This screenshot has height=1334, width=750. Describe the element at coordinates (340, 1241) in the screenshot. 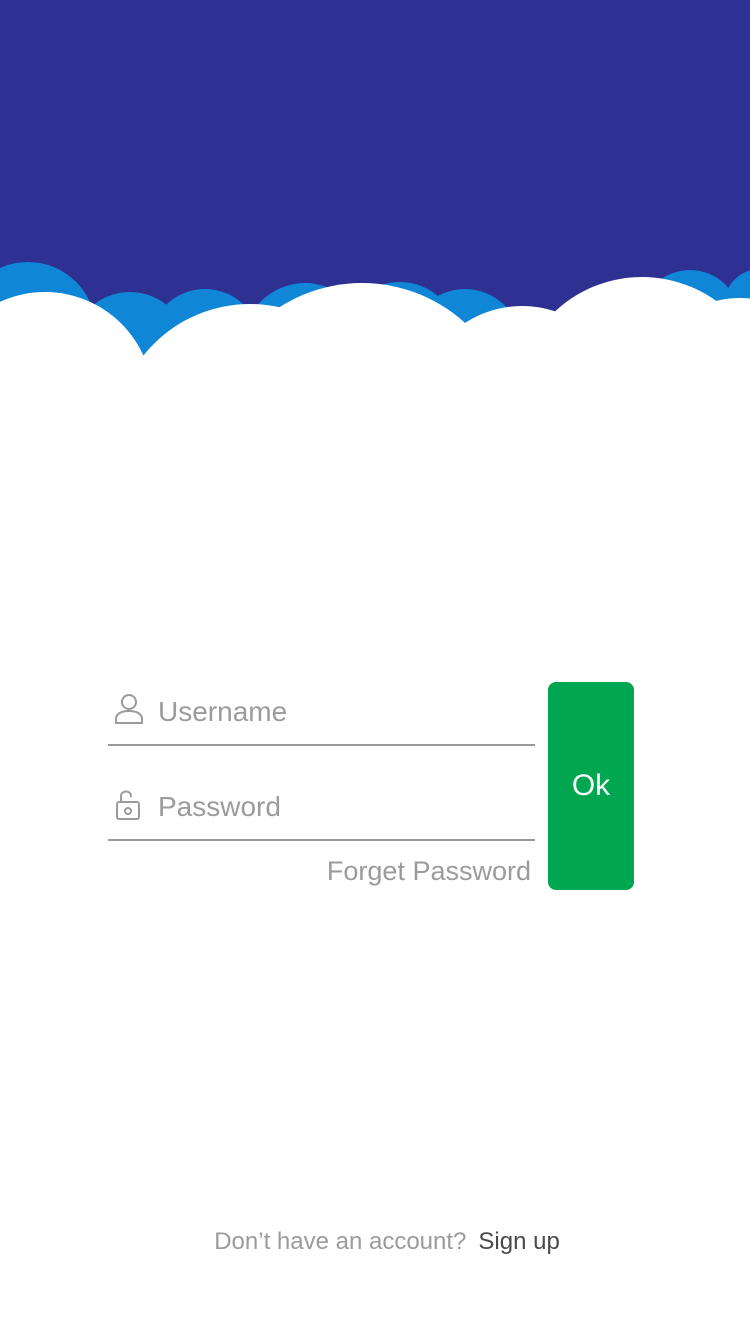

I see `signup-prompt: Don’t have an account?` at that location.